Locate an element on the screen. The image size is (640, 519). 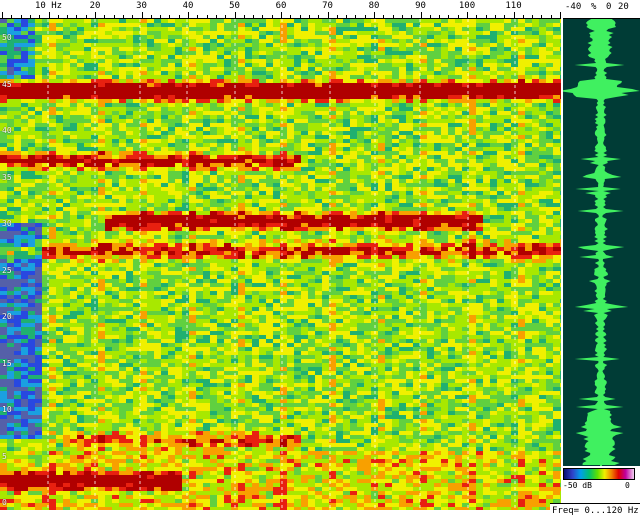
time-axis-label: 50 is located at coordinates (7, 37).